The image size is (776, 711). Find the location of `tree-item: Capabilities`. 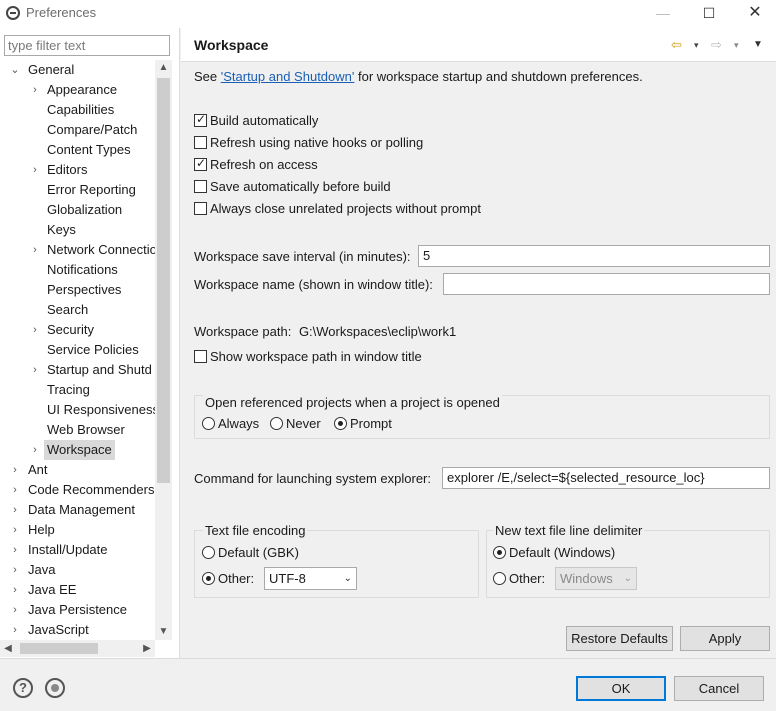

tree-item: Capabilities is located at coordinates (77, 110).